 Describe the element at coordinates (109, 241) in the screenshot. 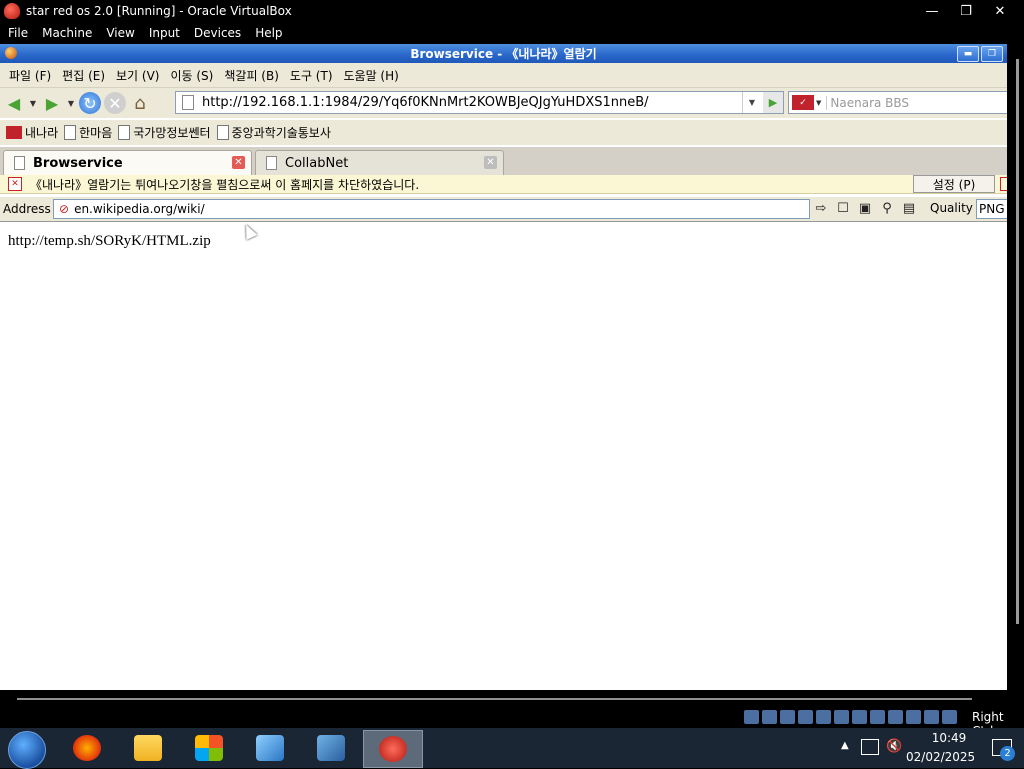

I see `page-text-link: http://temp.sh/SORyK/HTML.zip` at that location.